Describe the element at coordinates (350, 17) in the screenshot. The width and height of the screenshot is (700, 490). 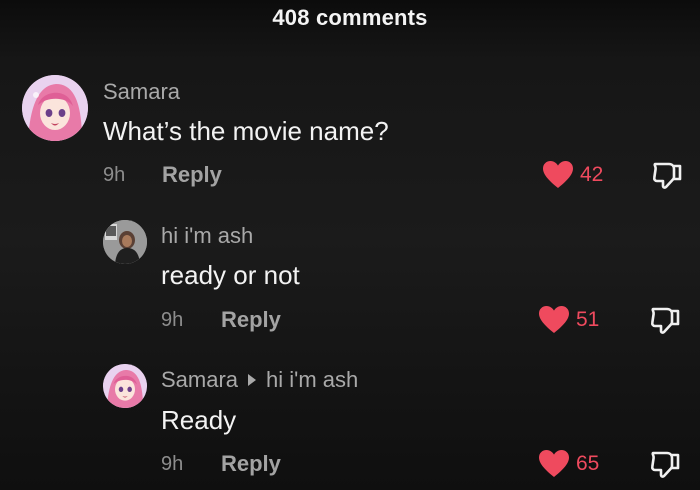
I see `comments-count-title: 408 comments` at that location.